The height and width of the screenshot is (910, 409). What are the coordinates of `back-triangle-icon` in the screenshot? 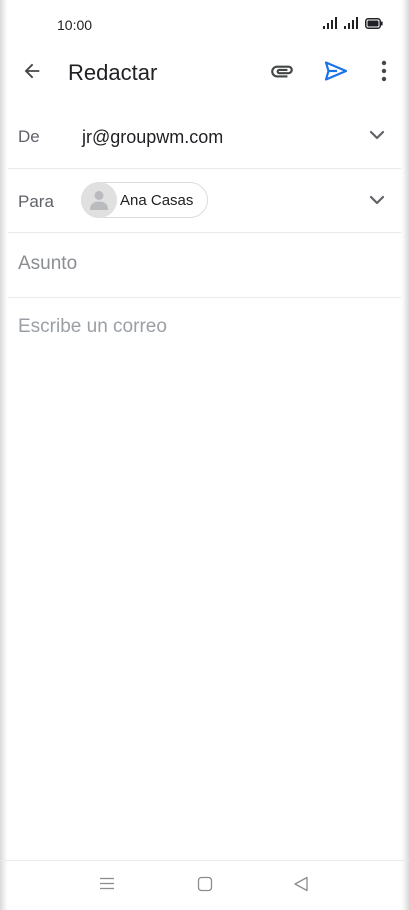 It's located at (301, 886).